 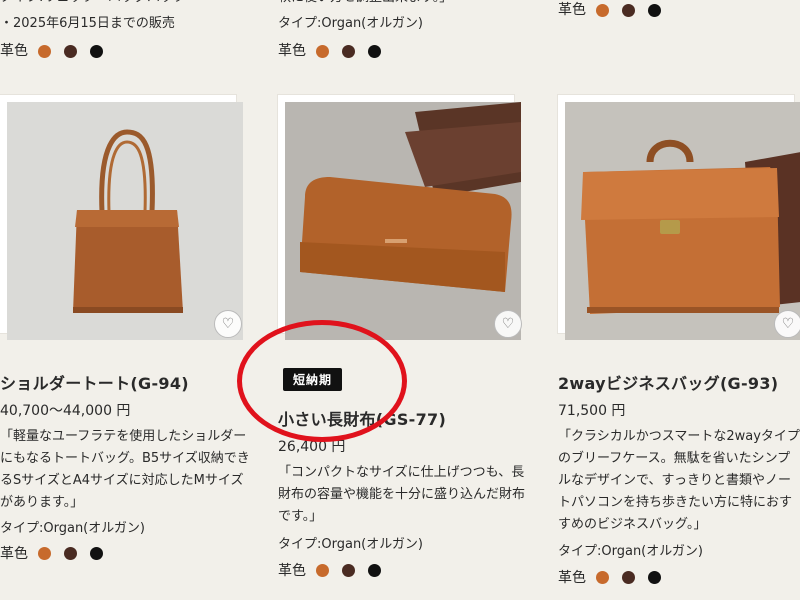 What do you see at coordinates (616, 10) in the screenshot?
I see `top-right-colors: 革色` at bounding box center [616, 10].